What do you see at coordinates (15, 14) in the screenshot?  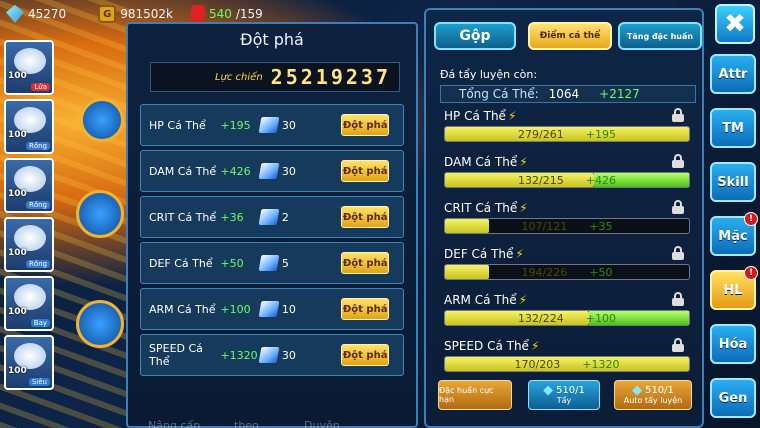 I see `gem-icon` at bounding box center [15, 14].